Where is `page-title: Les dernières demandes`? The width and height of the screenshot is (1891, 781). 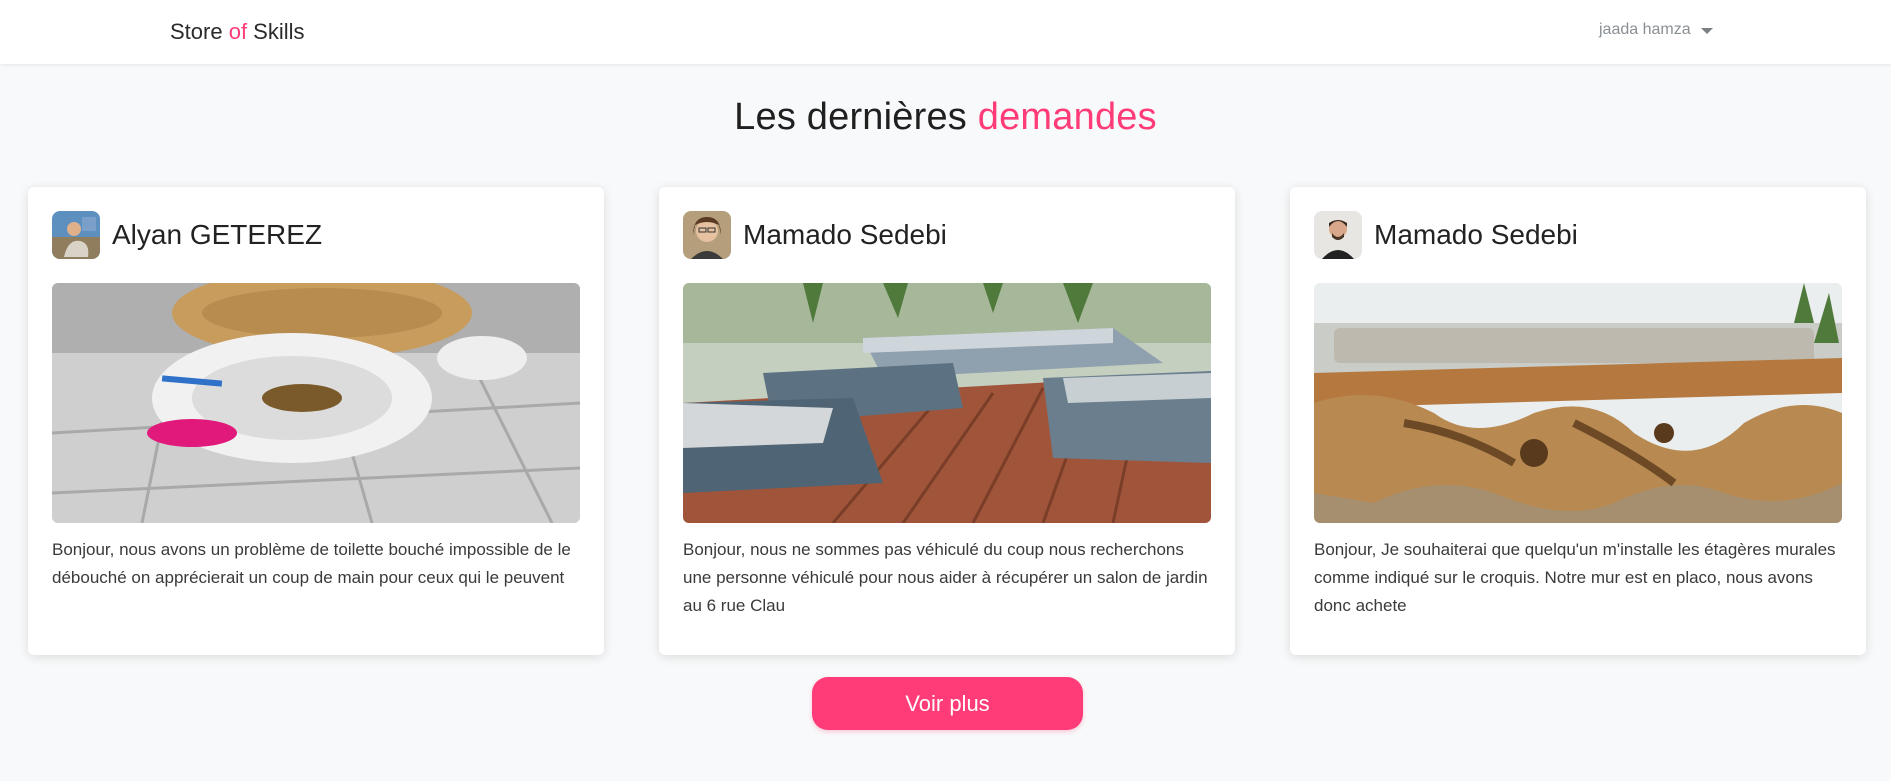 page-title: Les dernières demandes is located at coordinates (945, 117).